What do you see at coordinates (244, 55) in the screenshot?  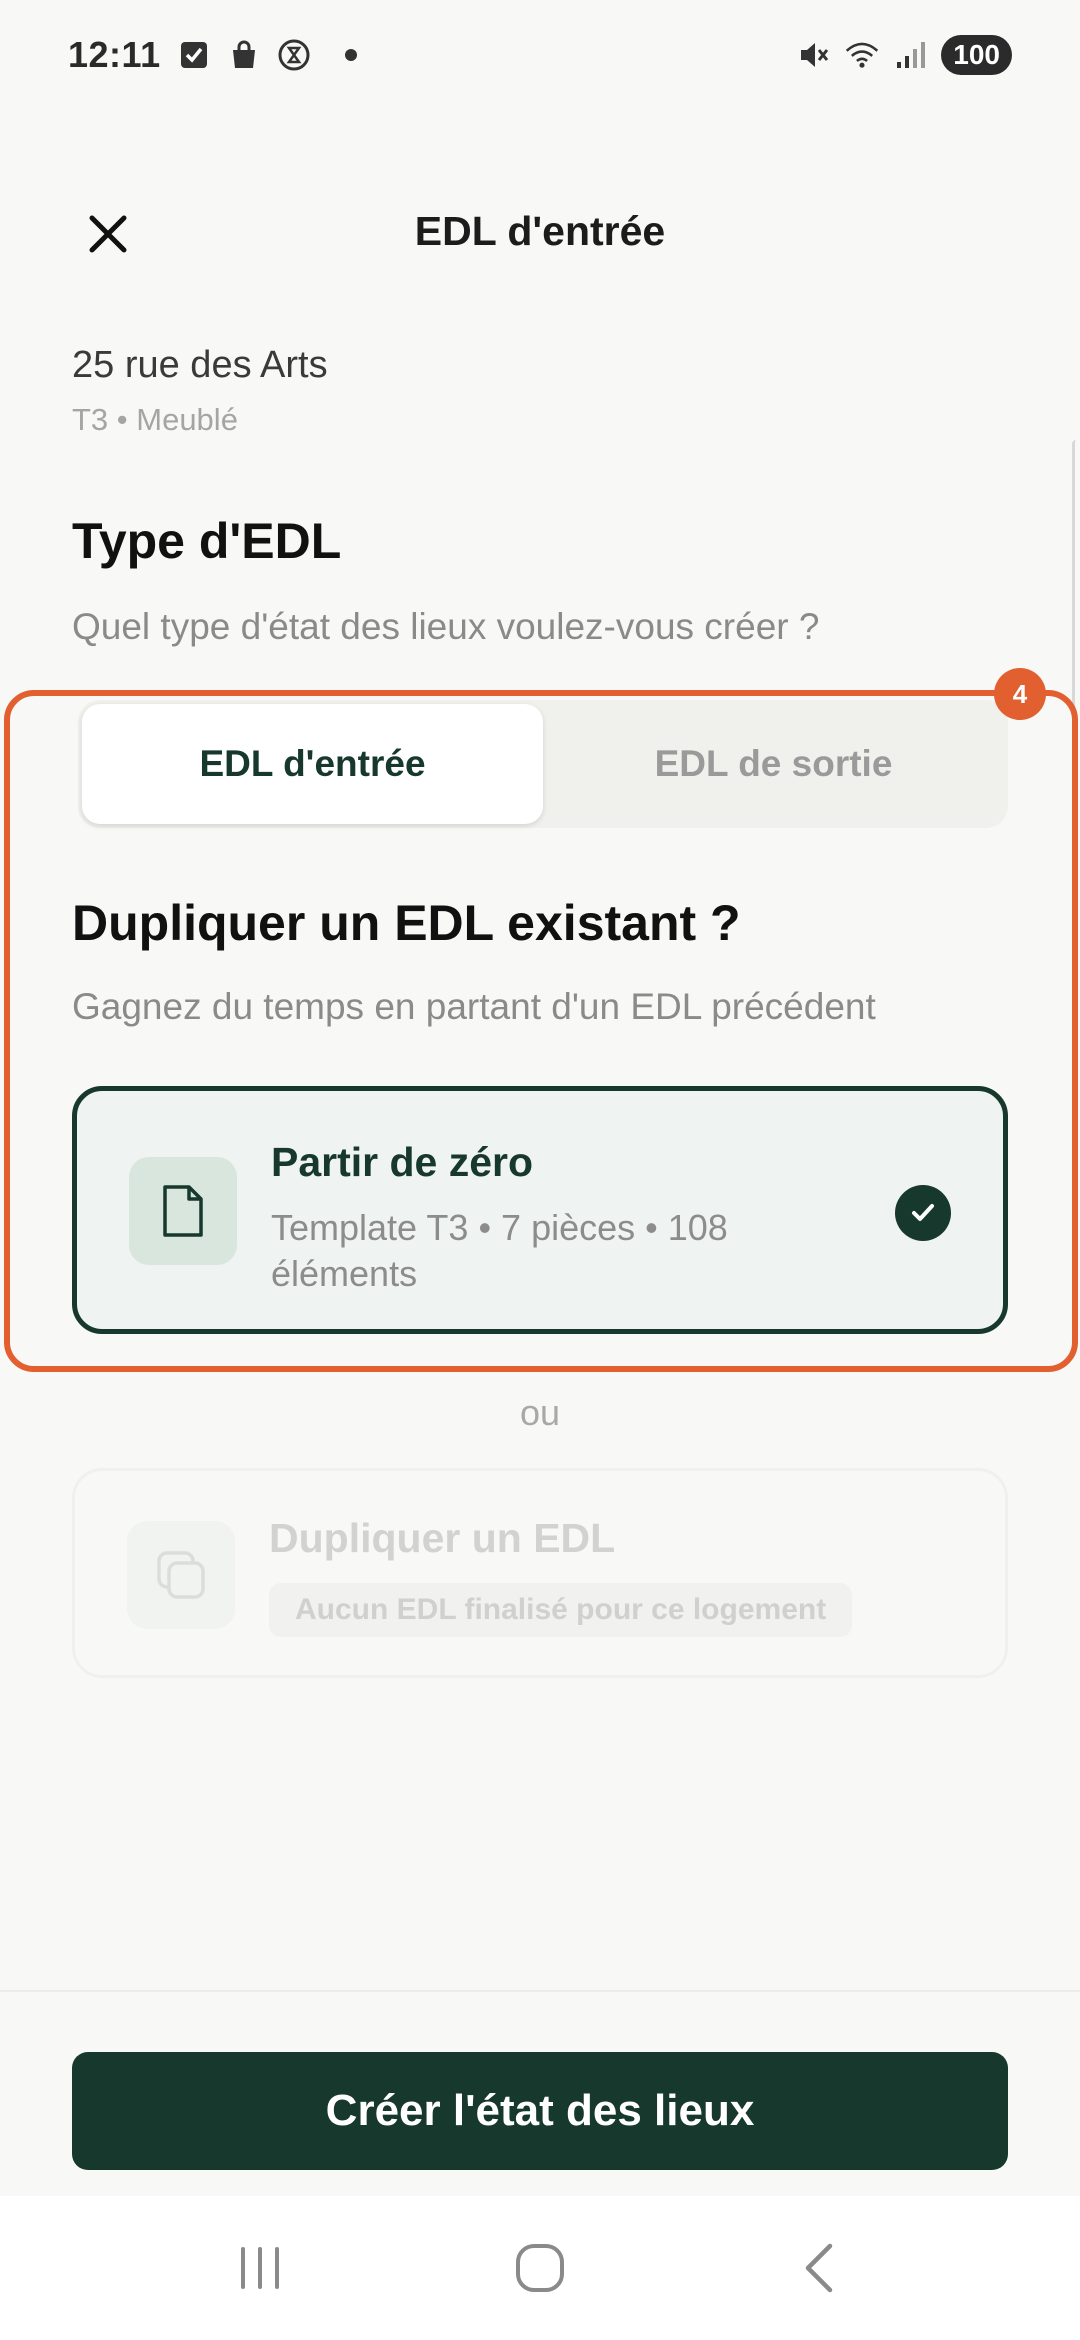 I see `shopping-bag-icon` at bounding box center [244, 55].